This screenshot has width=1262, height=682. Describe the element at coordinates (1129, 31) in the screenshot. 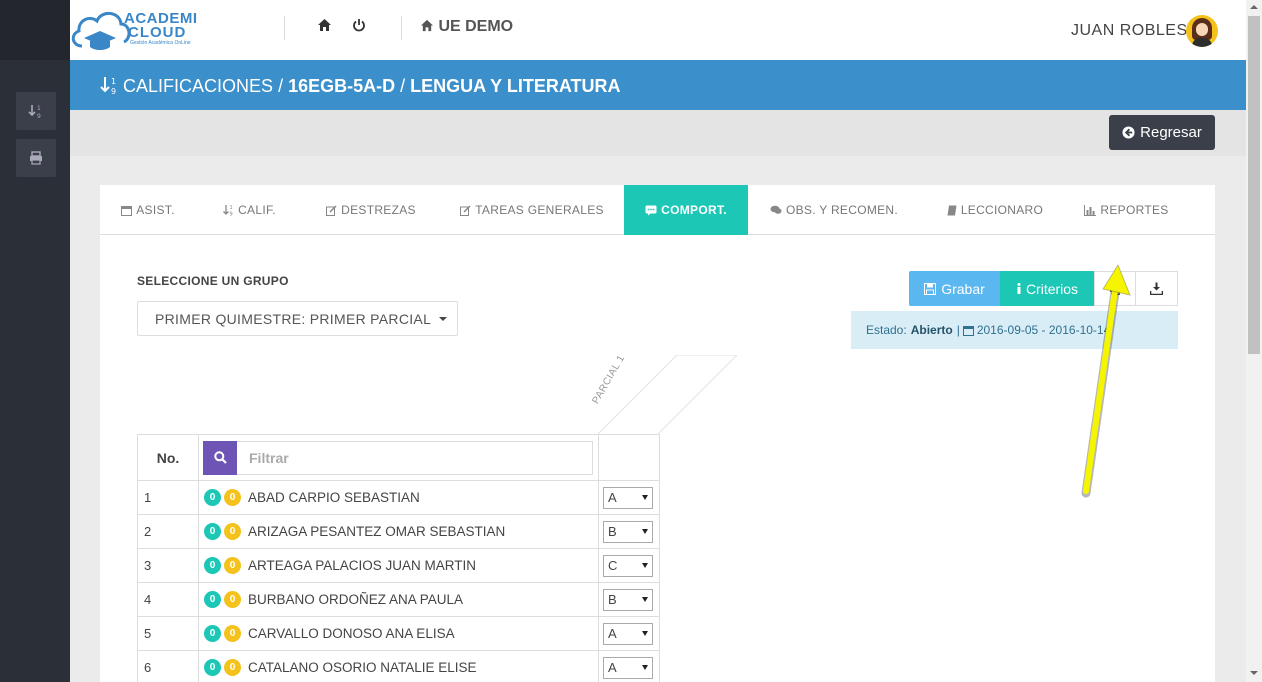

I see `user-name: JUAN ROBLES` at that location.